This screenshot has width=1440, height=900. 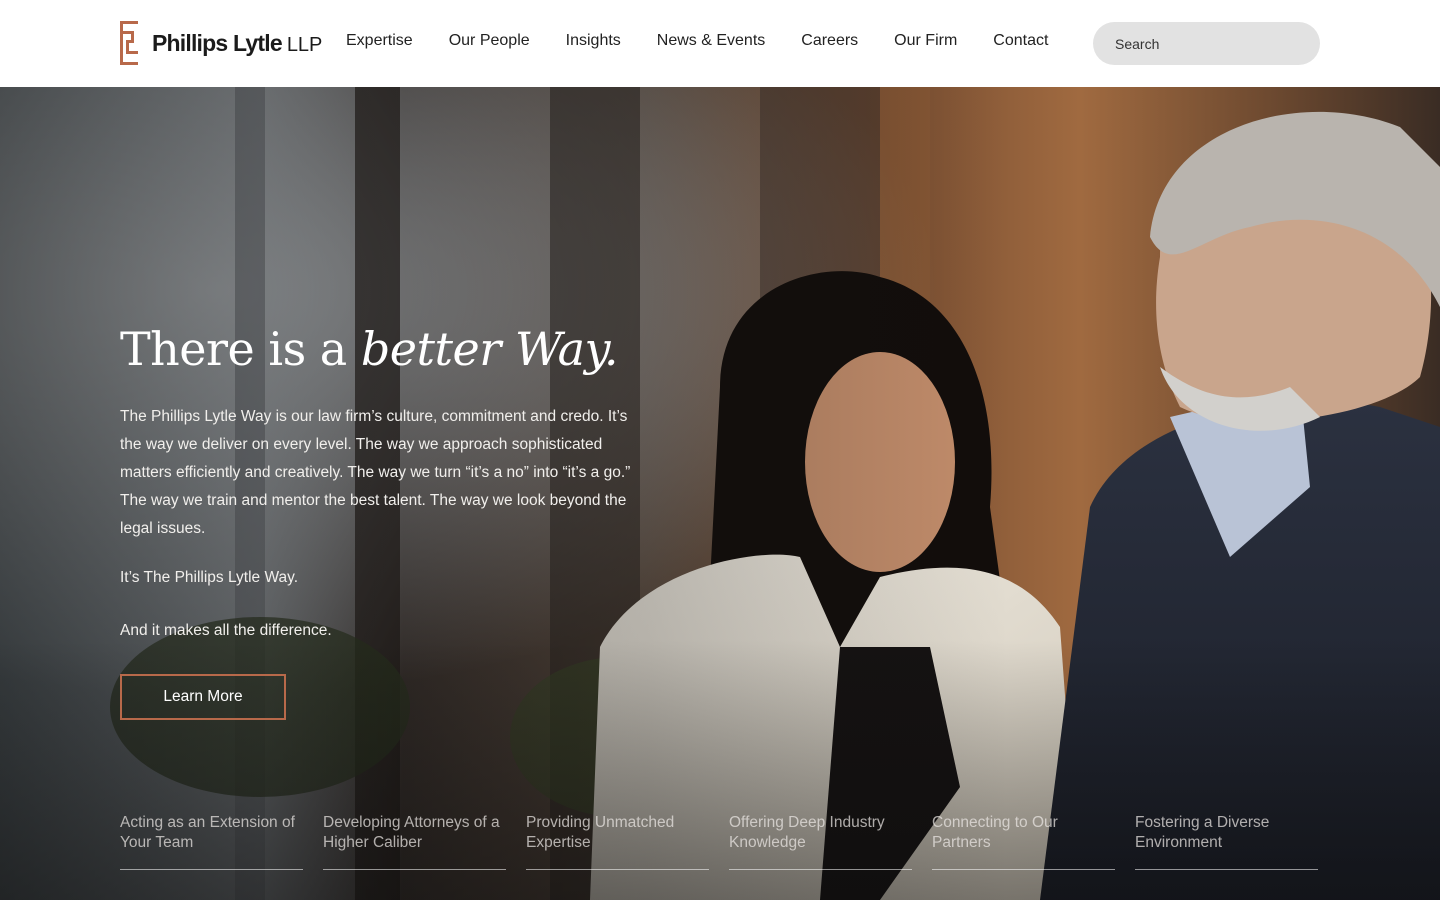 I want to click on hero-closing: And it makes all the difference., so click(x=226, y=630).